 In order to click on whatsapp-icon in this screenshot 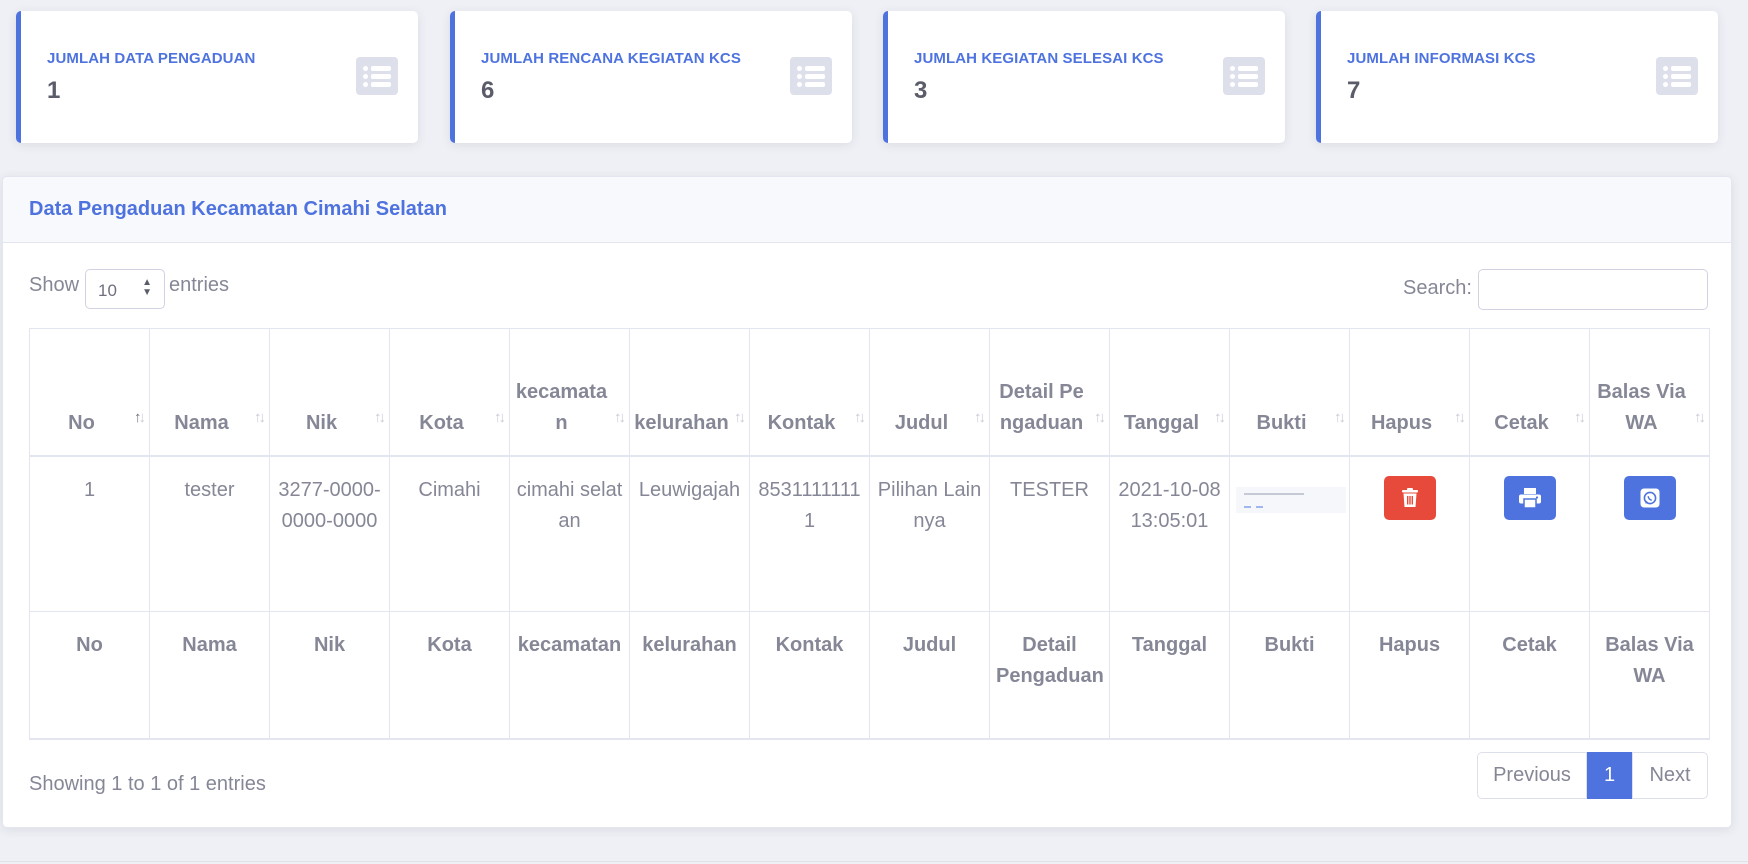, I will do `click(1649, 497)`.